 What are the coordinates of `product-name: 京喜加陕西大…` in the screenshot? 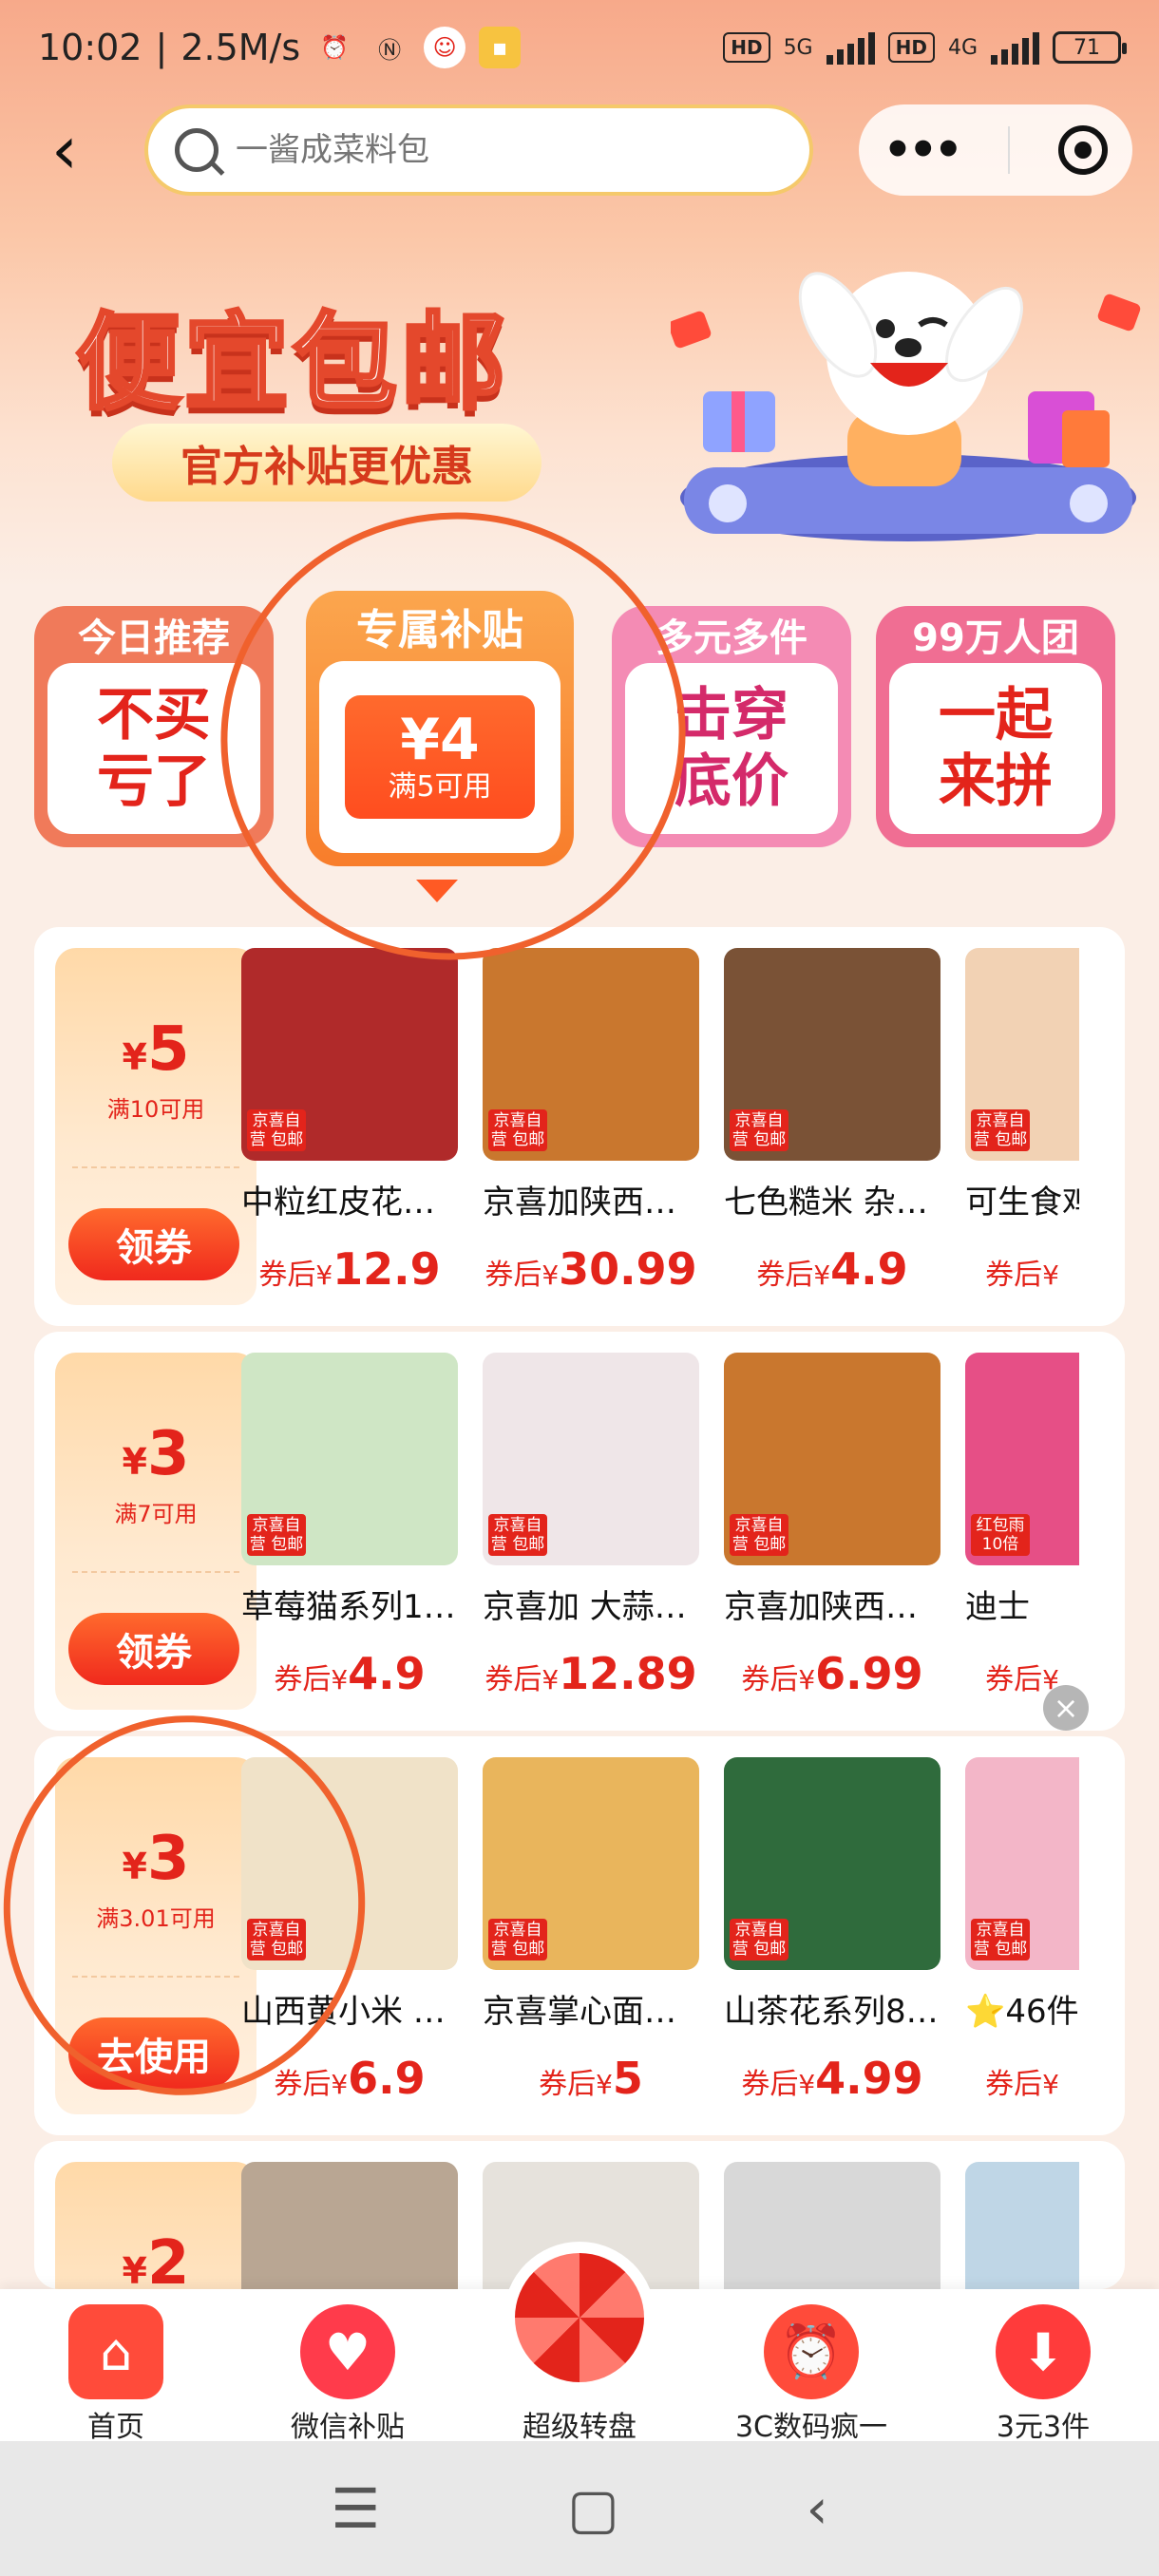 It's located at (591, 1203).